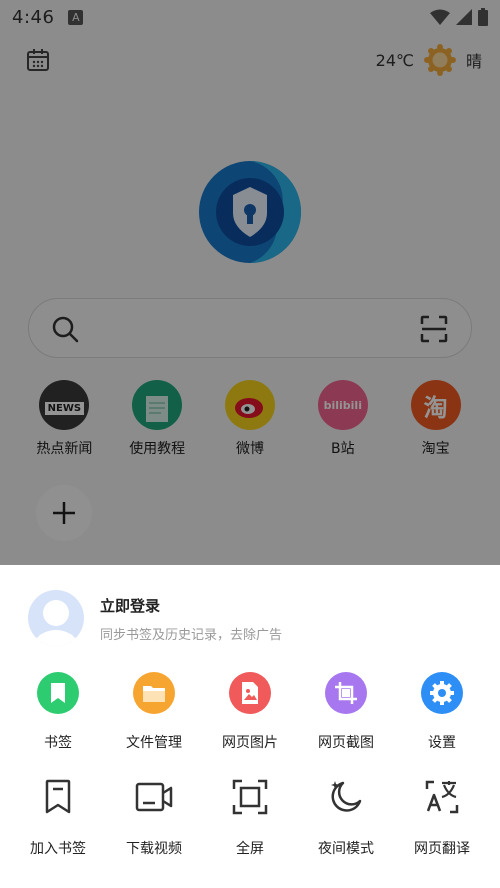  I want to click on menu-label: 夜间模式, so click(346, 849).